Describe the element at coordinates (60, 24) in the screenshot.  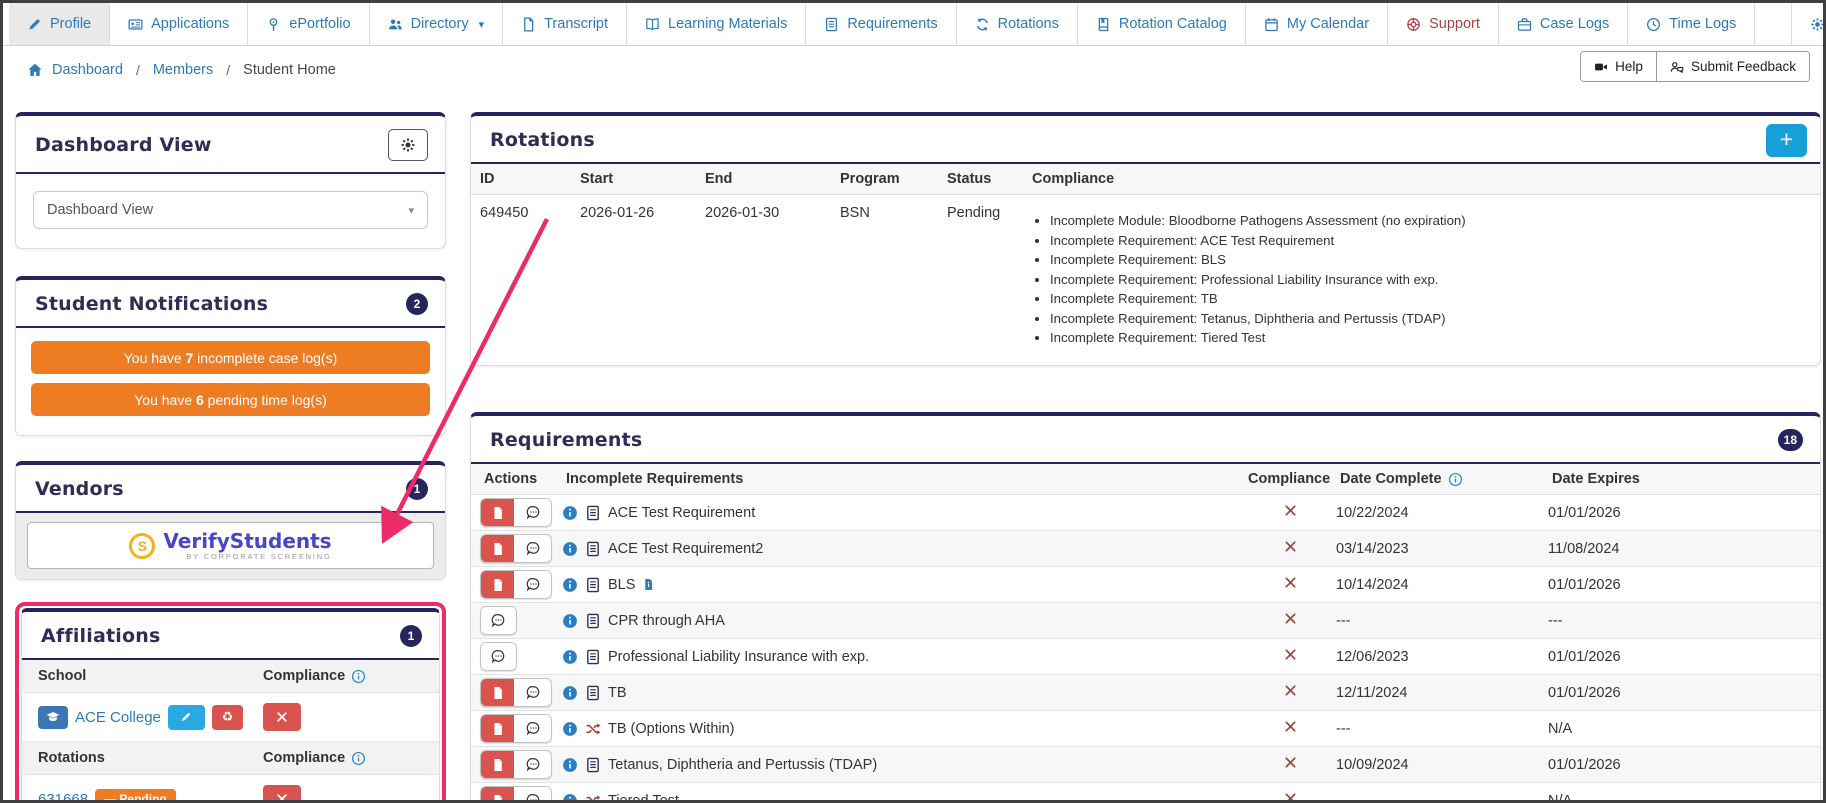
I see `tab-profile: Profile` at that location.